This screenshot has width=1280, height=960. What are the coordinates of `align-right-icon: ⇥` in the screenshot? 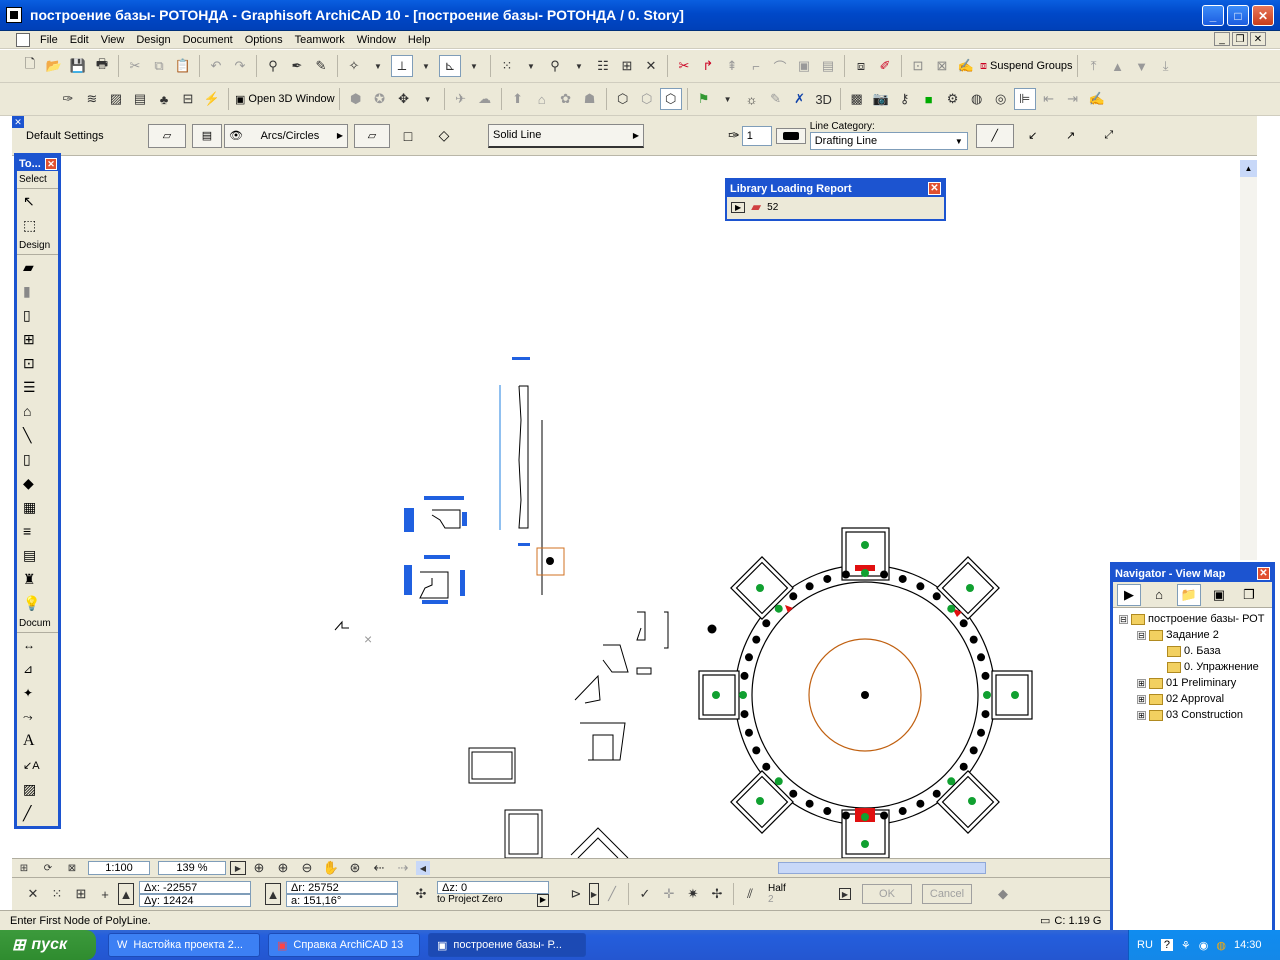 It's located at (1073, 99).